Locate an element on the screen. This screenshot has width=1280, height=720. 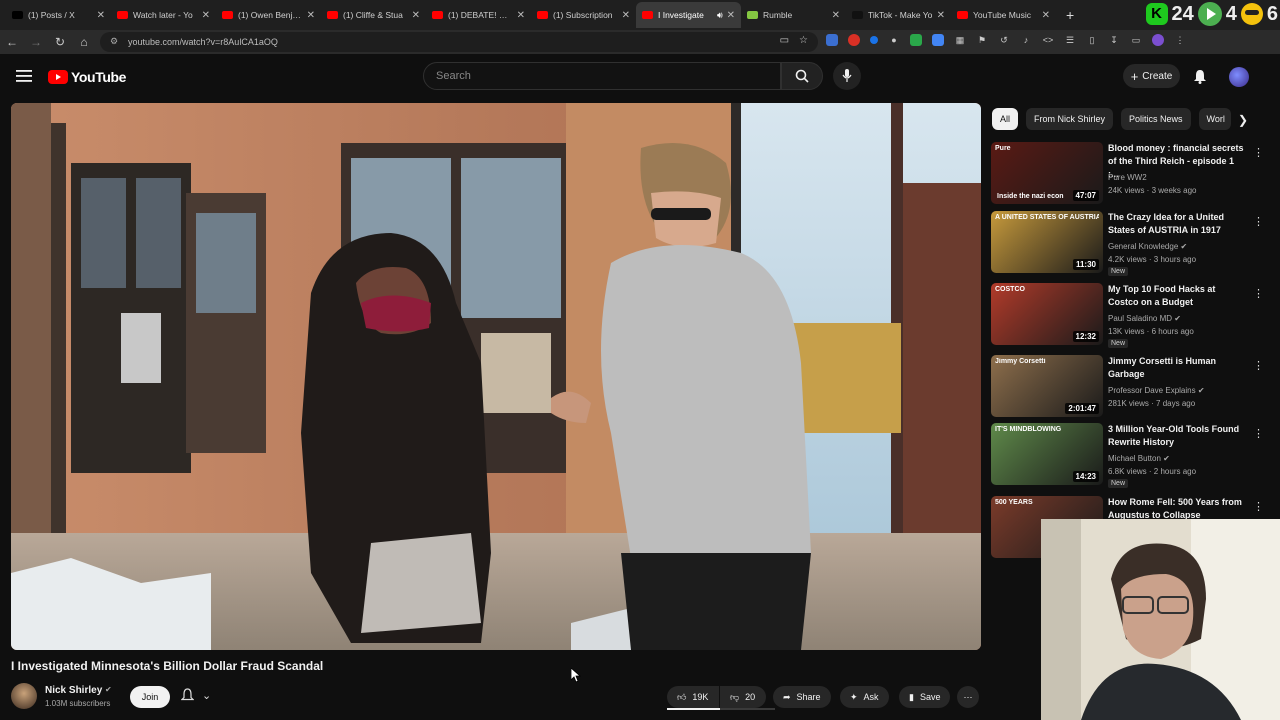
grid-ext-icon: ▦ is located at coordinates (960, 40).